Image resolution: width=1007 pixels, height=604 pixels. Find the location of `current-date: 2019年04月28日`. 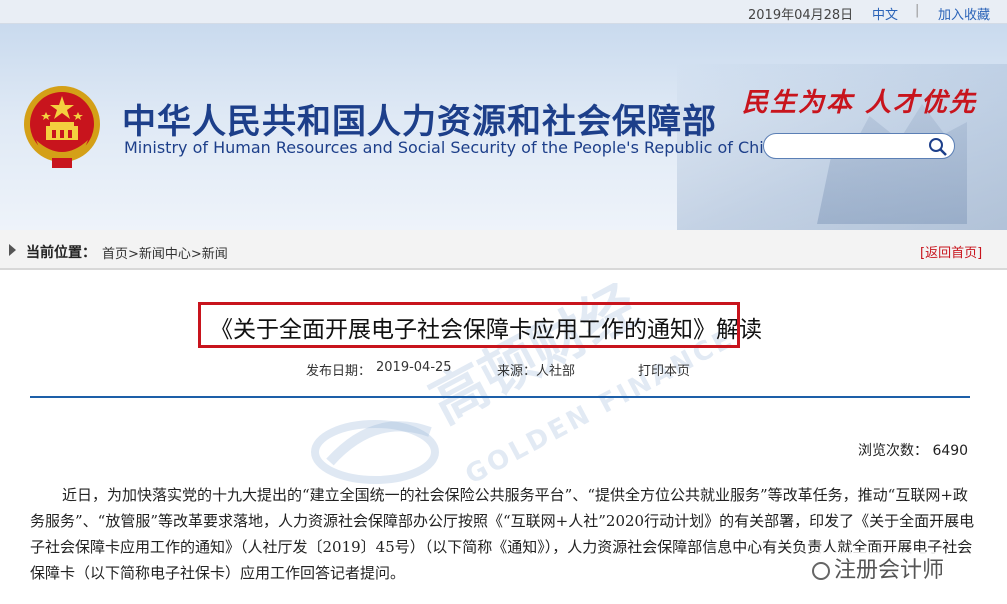

current-date: 2019年04月28日 is located at coordinates (801, 15).